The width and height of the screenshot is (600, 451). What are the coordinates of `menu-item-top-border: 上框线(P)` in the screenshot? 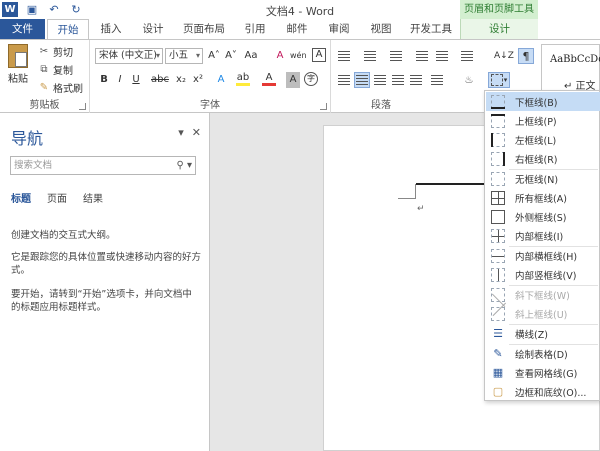 It's located at (543, 120).